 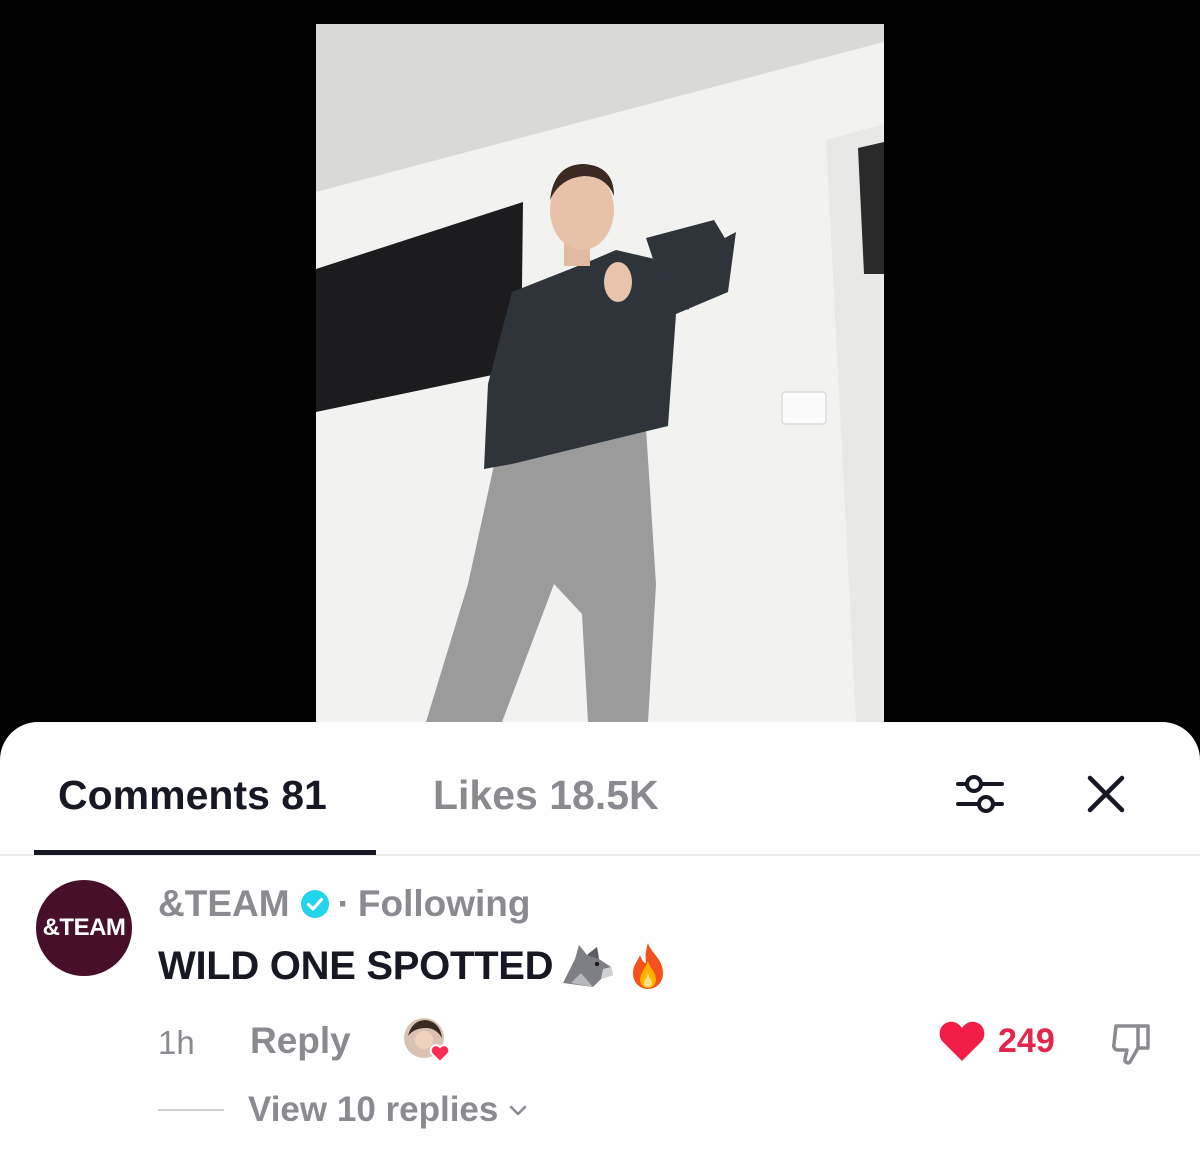 I want to click on avatar: &TEAM, so click(x=84, y=928).